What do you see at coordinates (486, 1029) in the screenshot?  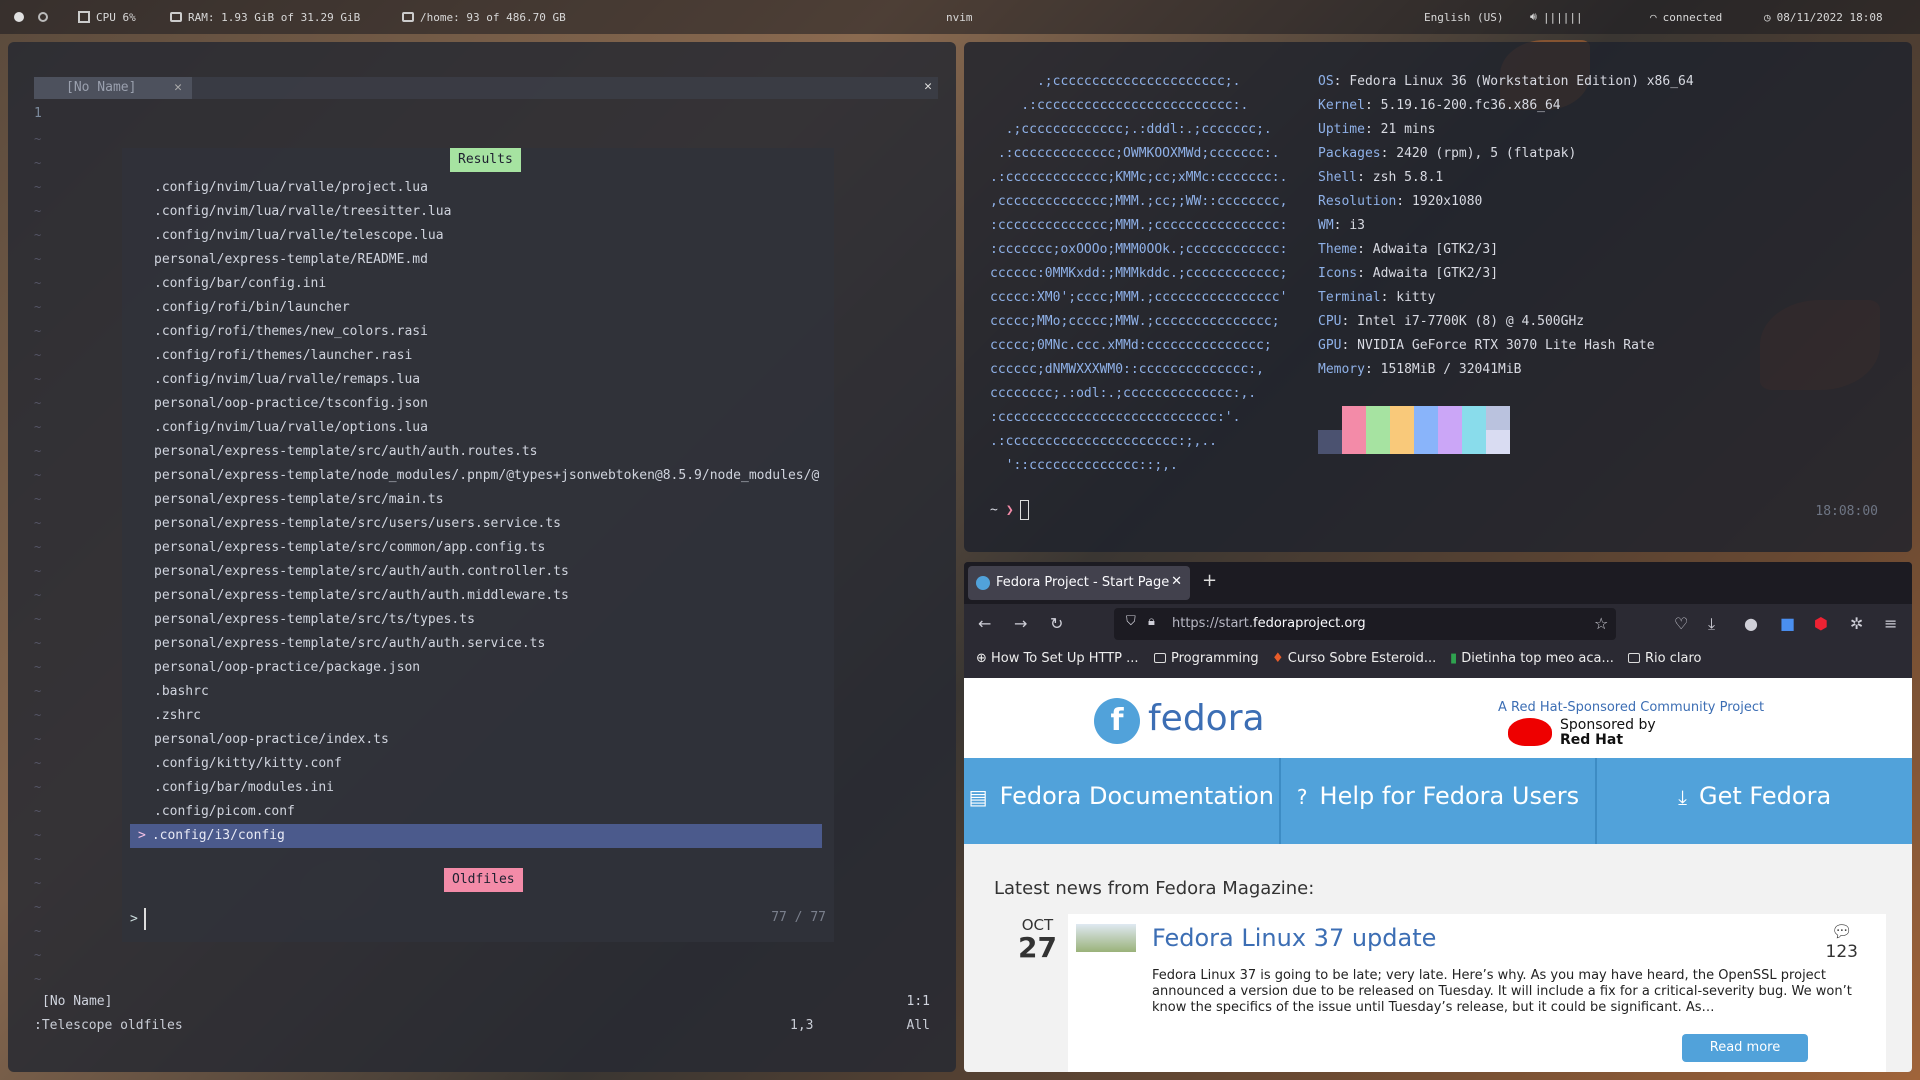 I see `command-line: :Telescope oldfiles 1,3 All` at bounding box center [486, 1029].